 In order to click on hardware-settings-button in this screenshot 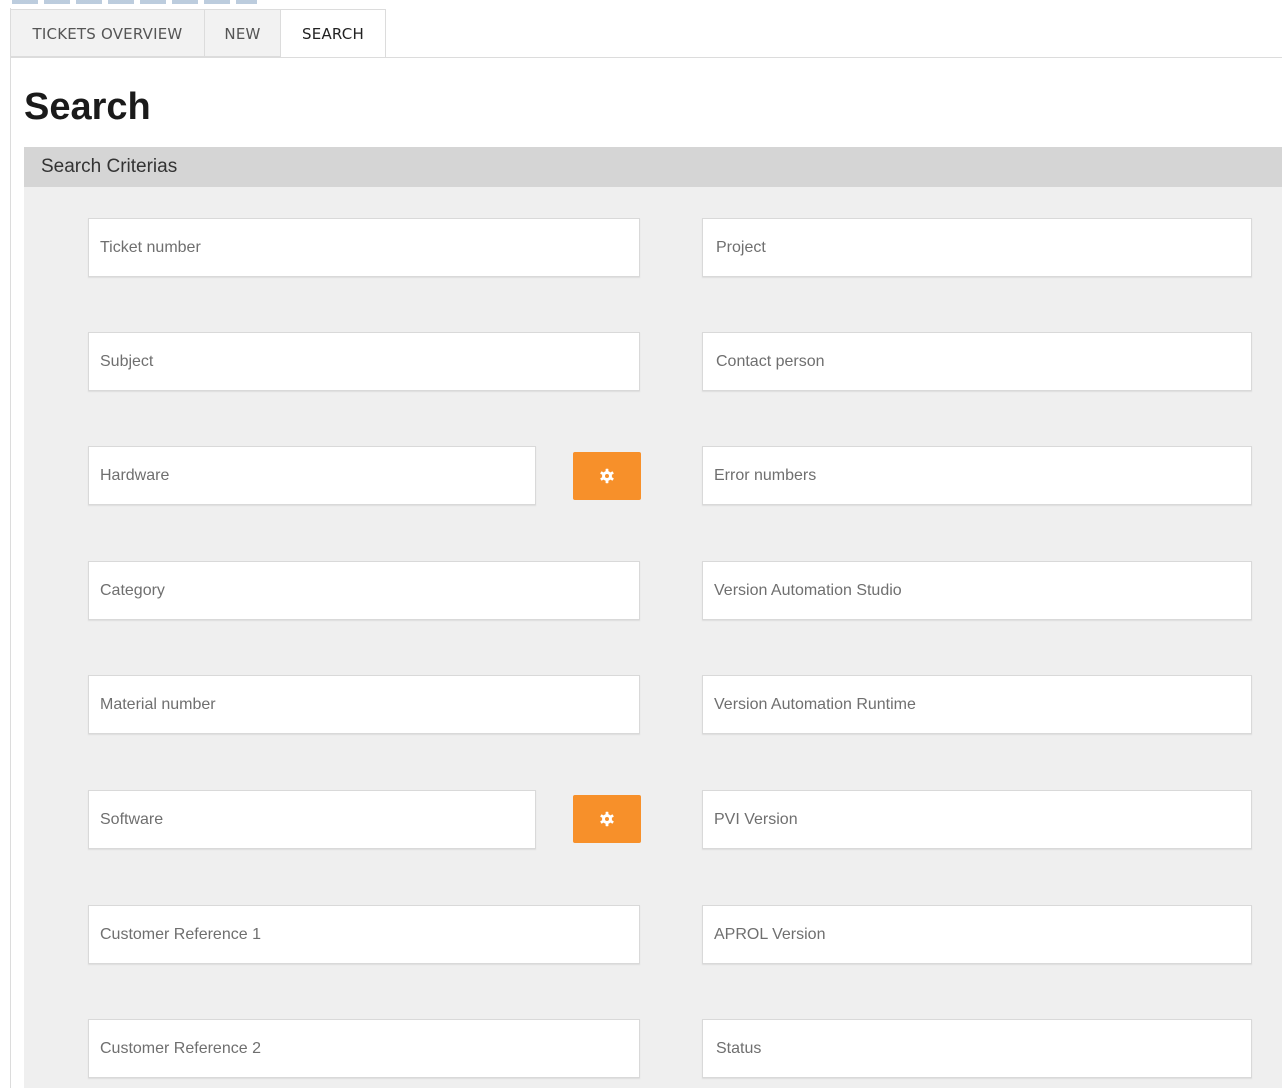, I will do `click(607, 476)`.